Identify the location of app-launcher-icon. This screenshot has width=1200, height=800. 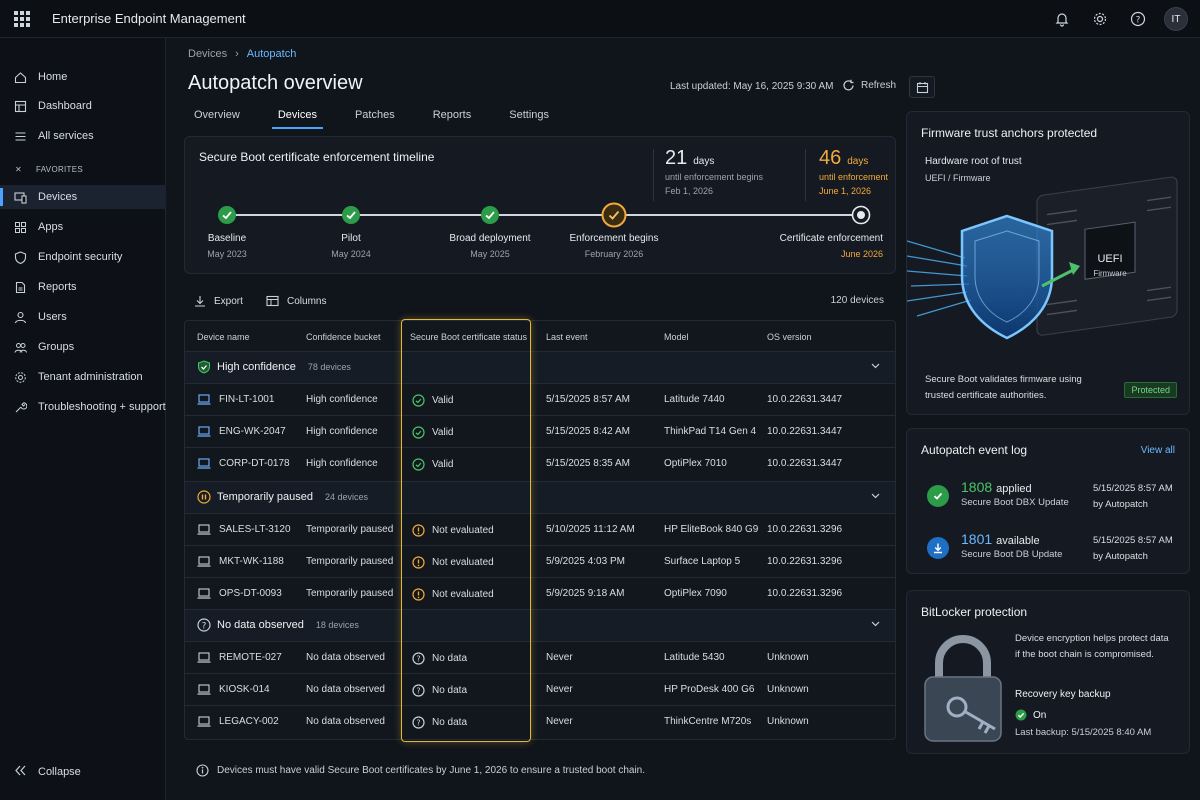
(22, 18).